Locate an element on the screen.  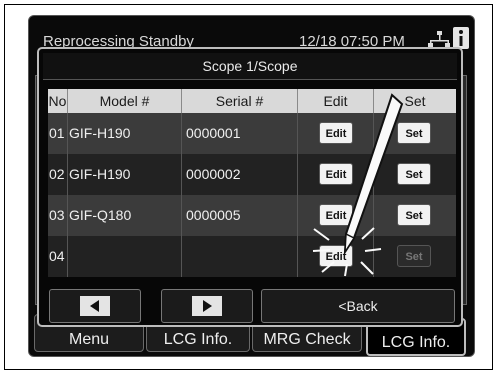
right-arrow-icon is located at coordinates (207, 306).